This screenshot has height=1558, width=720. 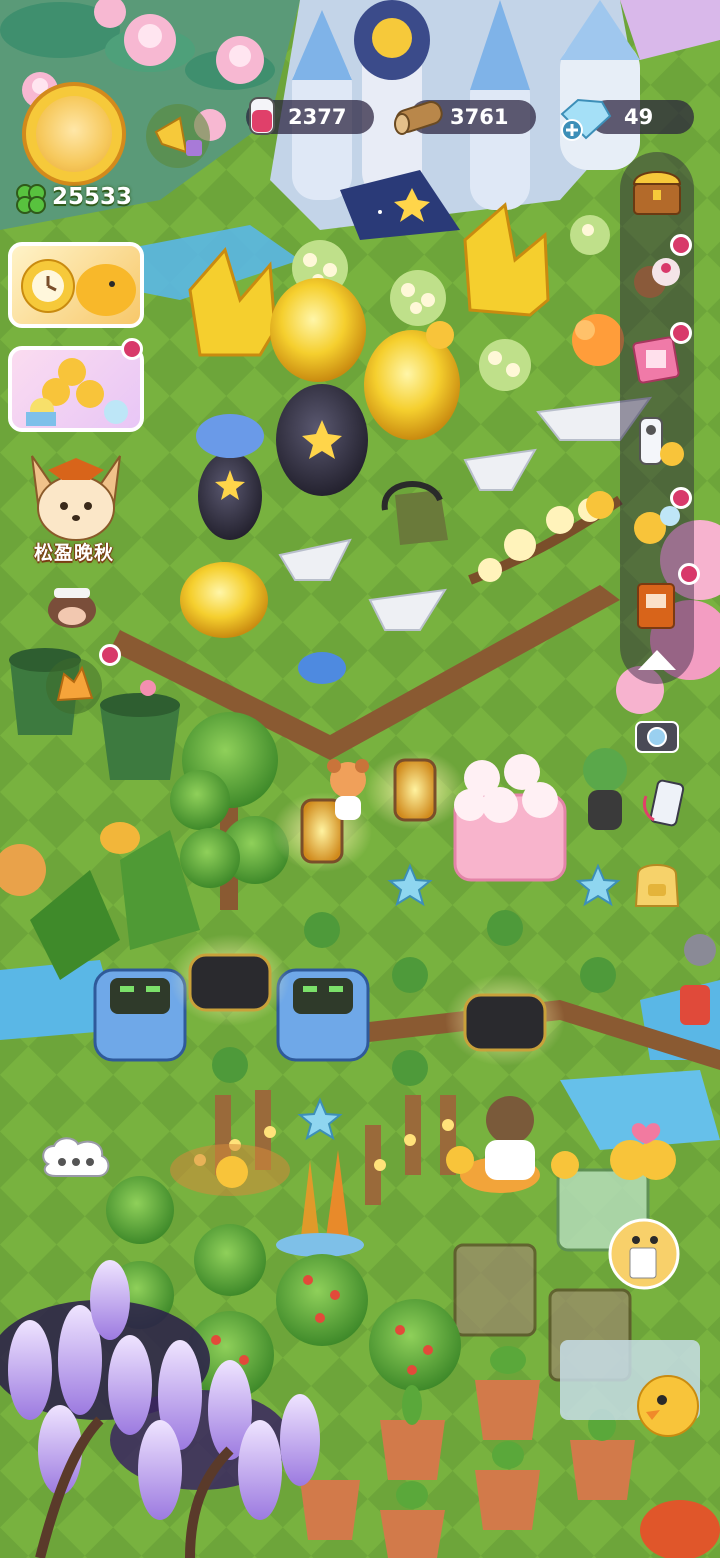 What do you see at coordinates (598, 340) in the screenshot?
I see `orange-coral` at bounding box center [598, 340].